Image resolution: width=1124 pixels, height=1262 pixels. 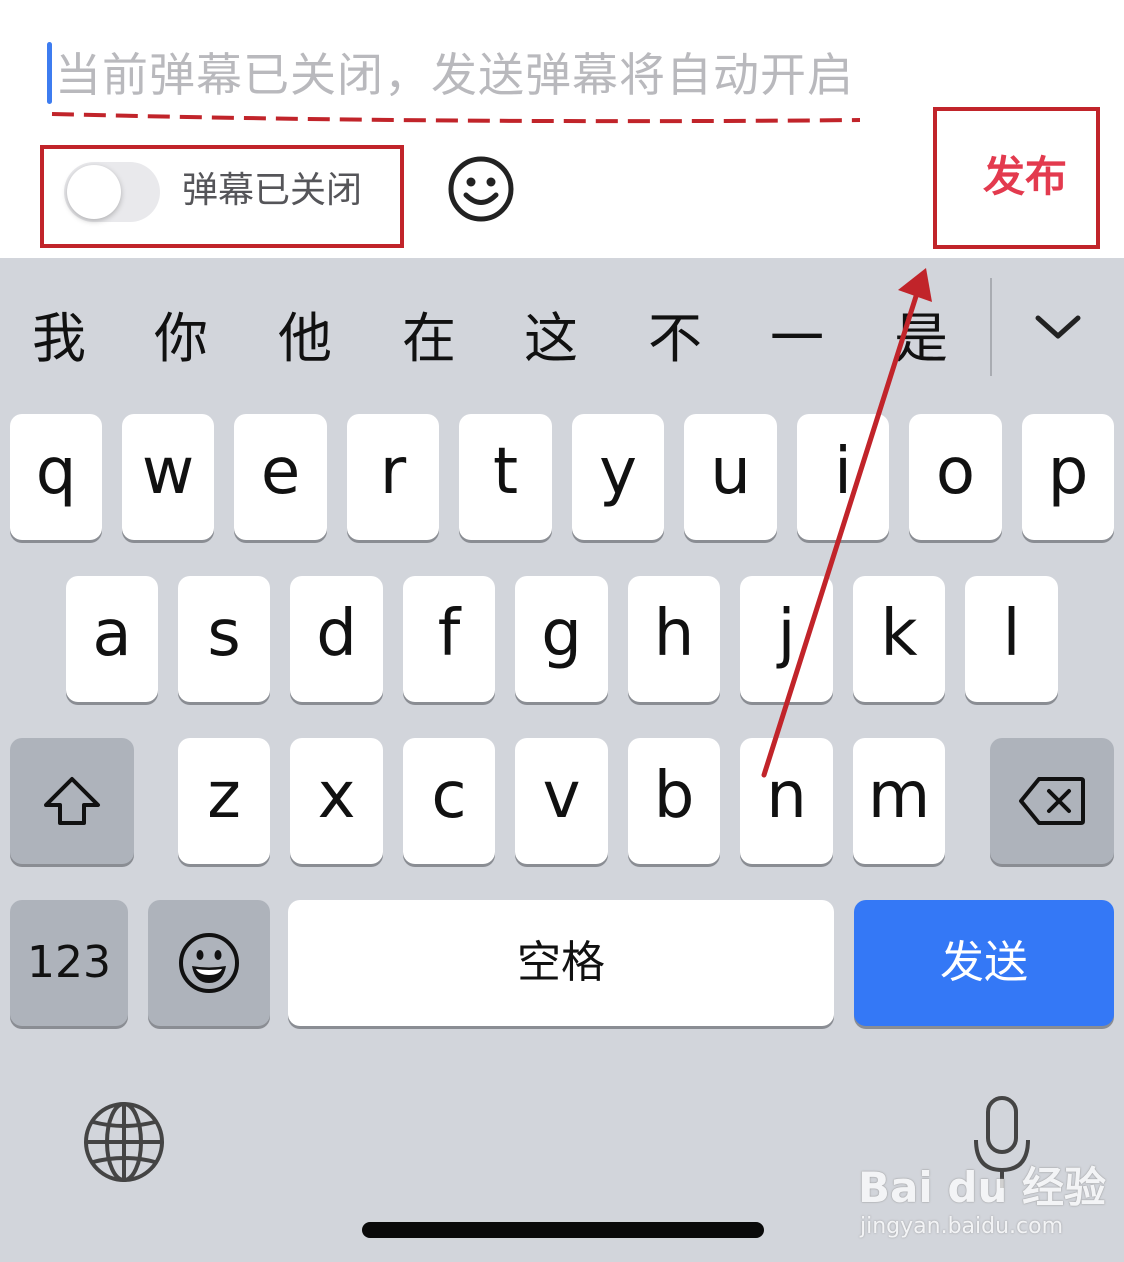 What do you see at coordinates (454, 75) in the screenshot?
I see `danmaku-input: 当前弹幕已关闭，发送弹幕将自动开启` at bounding box center [454, 75].